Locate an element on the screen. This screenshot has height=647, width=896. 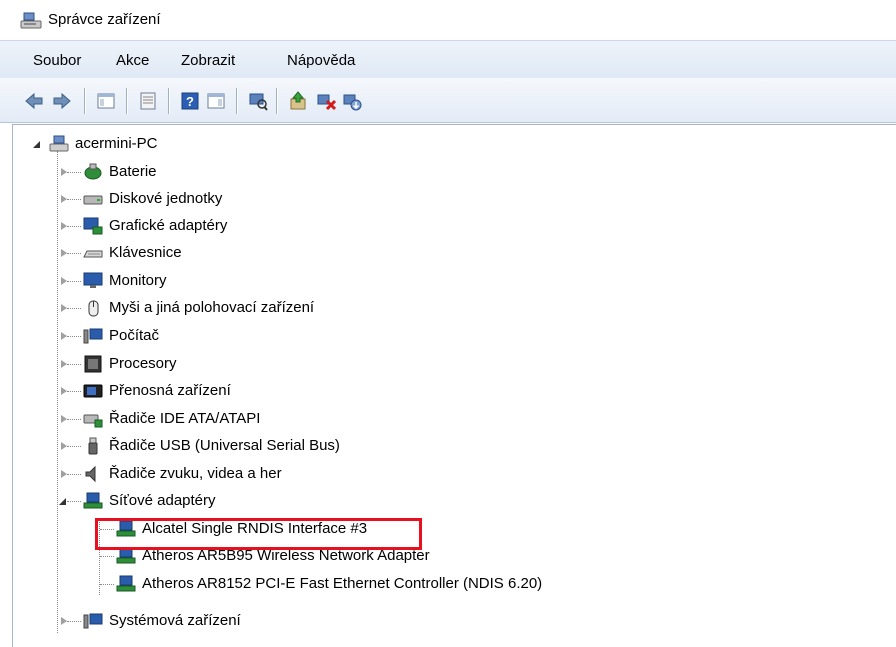
properties-icon is located at coordinates (148, 101).